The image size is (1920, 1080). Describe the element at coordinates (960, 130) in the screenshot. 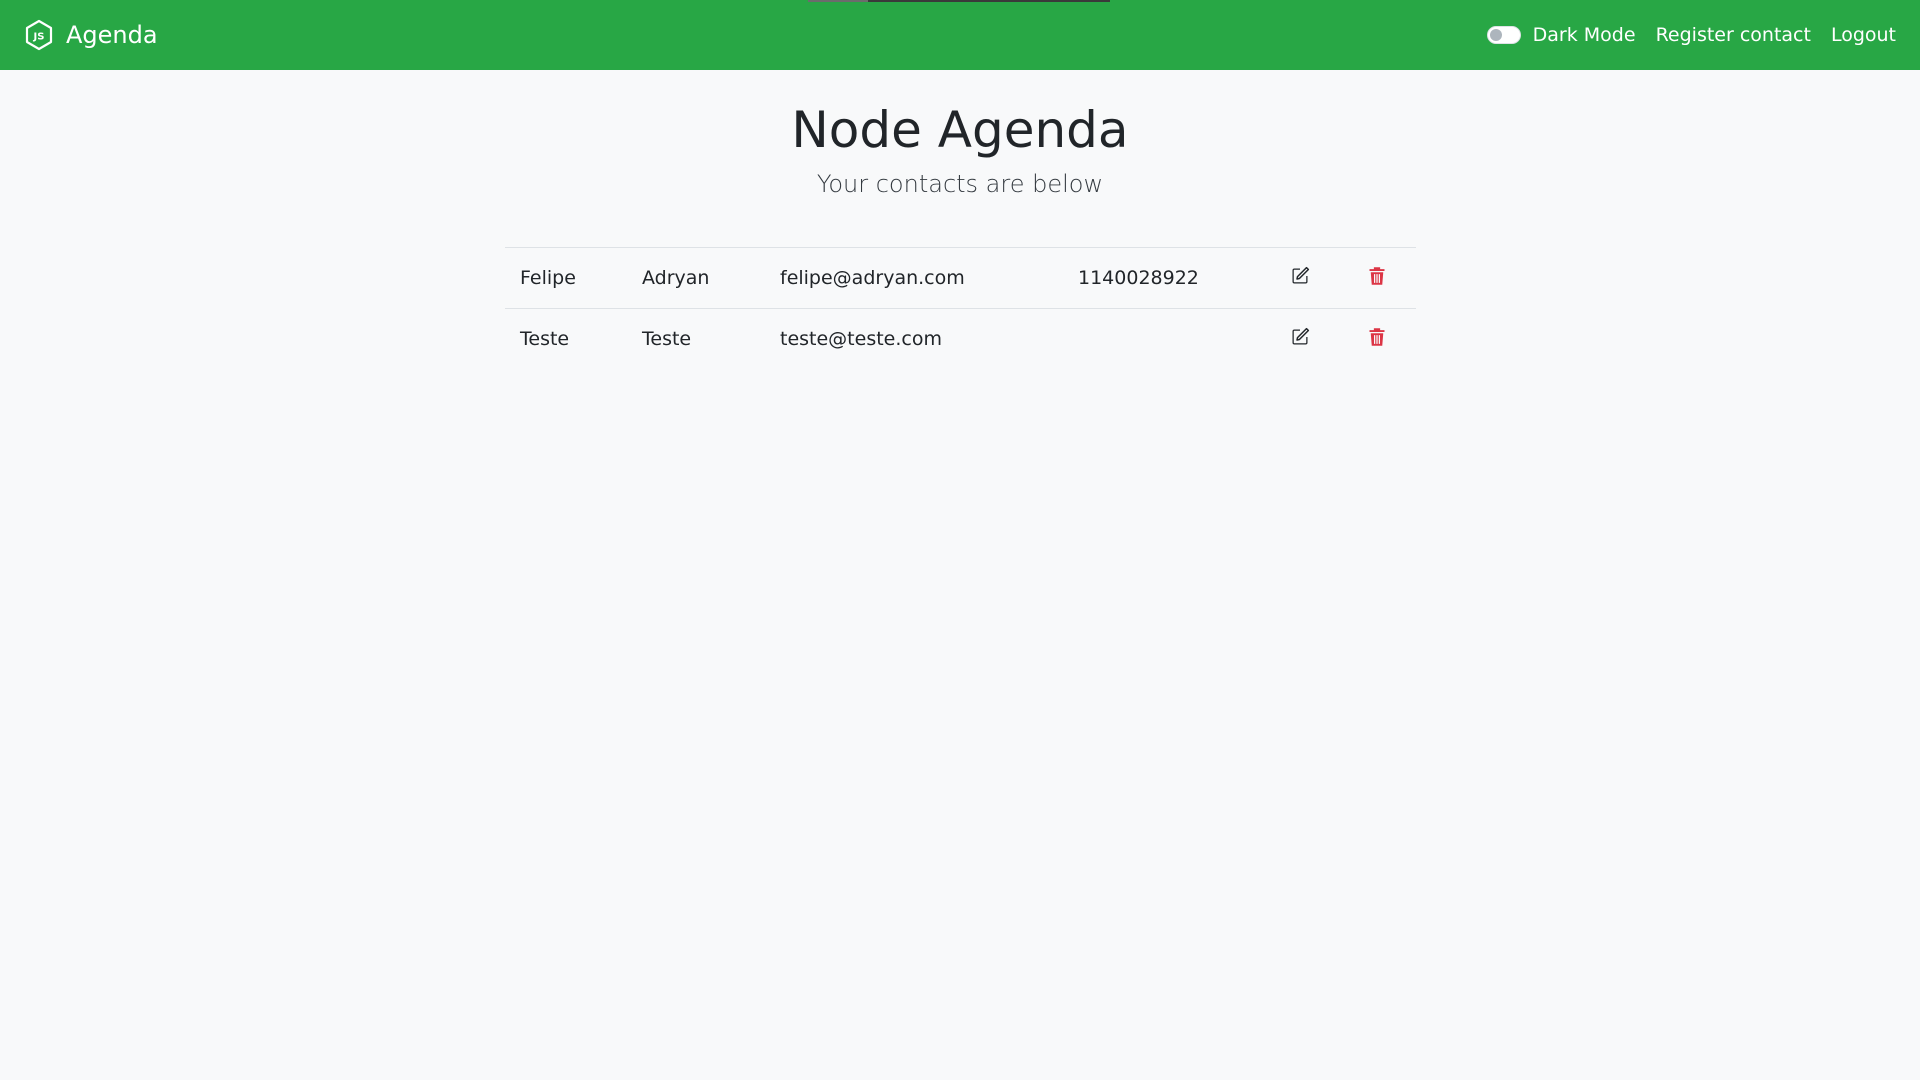

I see `page-title: Node Agenda` at that location.